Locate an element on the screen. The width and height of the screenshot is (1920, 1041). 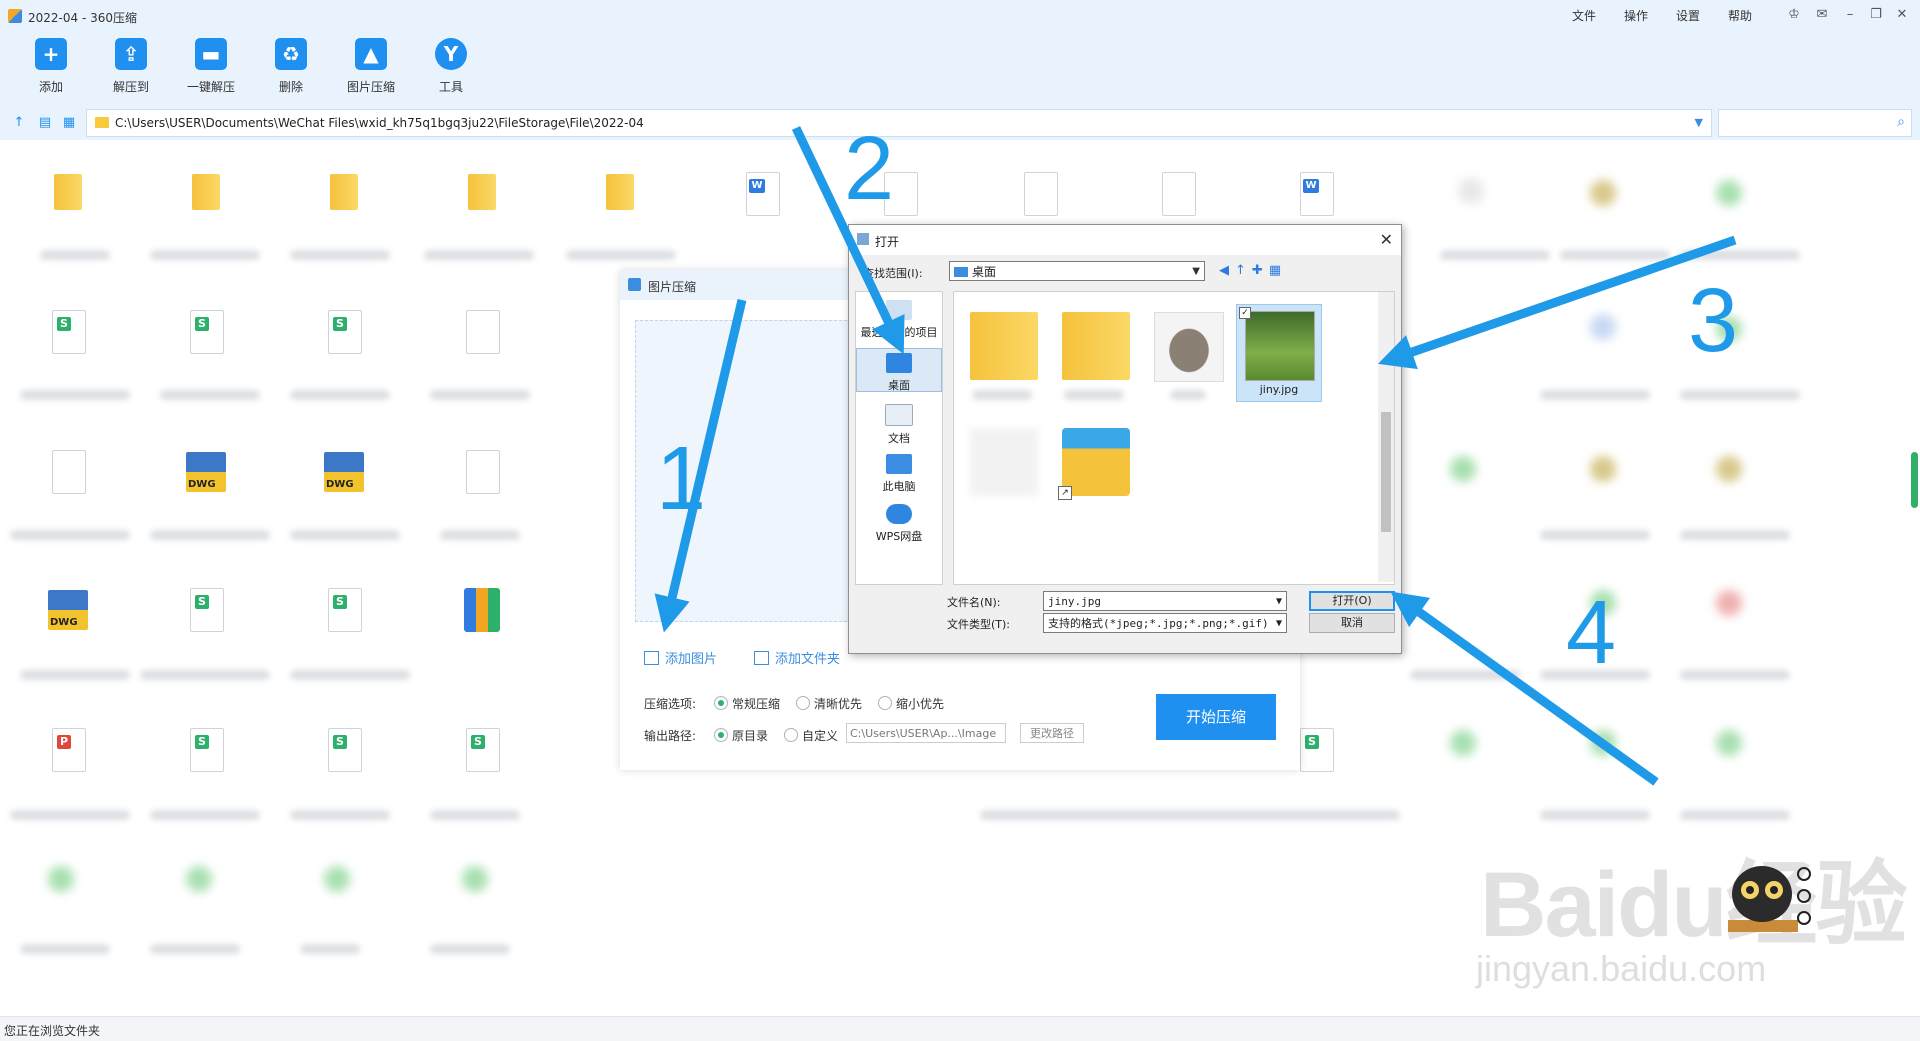
dialog-scrollbar is located at coordinates (1386, 437).